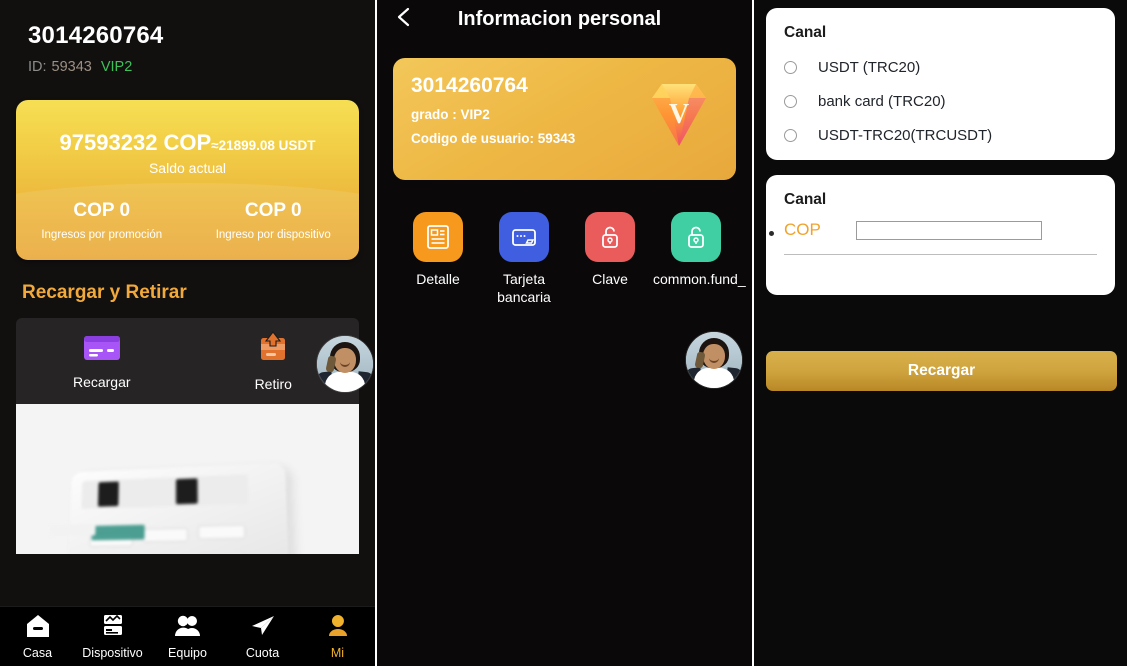  What do you see at coordinates (524, 288) in the screenshot?
I see `menu-label-tarjeta: Tarjeta bancaria` at bounding box center [524, 288].